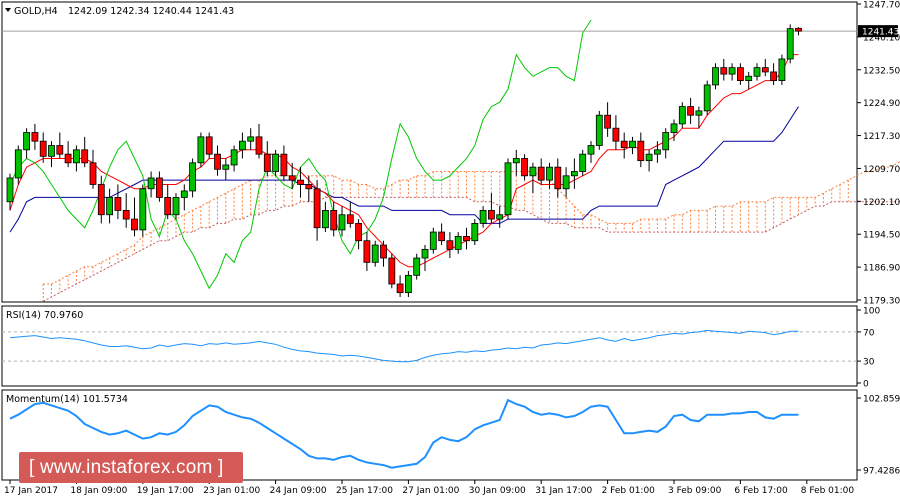  I want to click on time-tick-label: 30 Jan 09:00, so click(497, 491).